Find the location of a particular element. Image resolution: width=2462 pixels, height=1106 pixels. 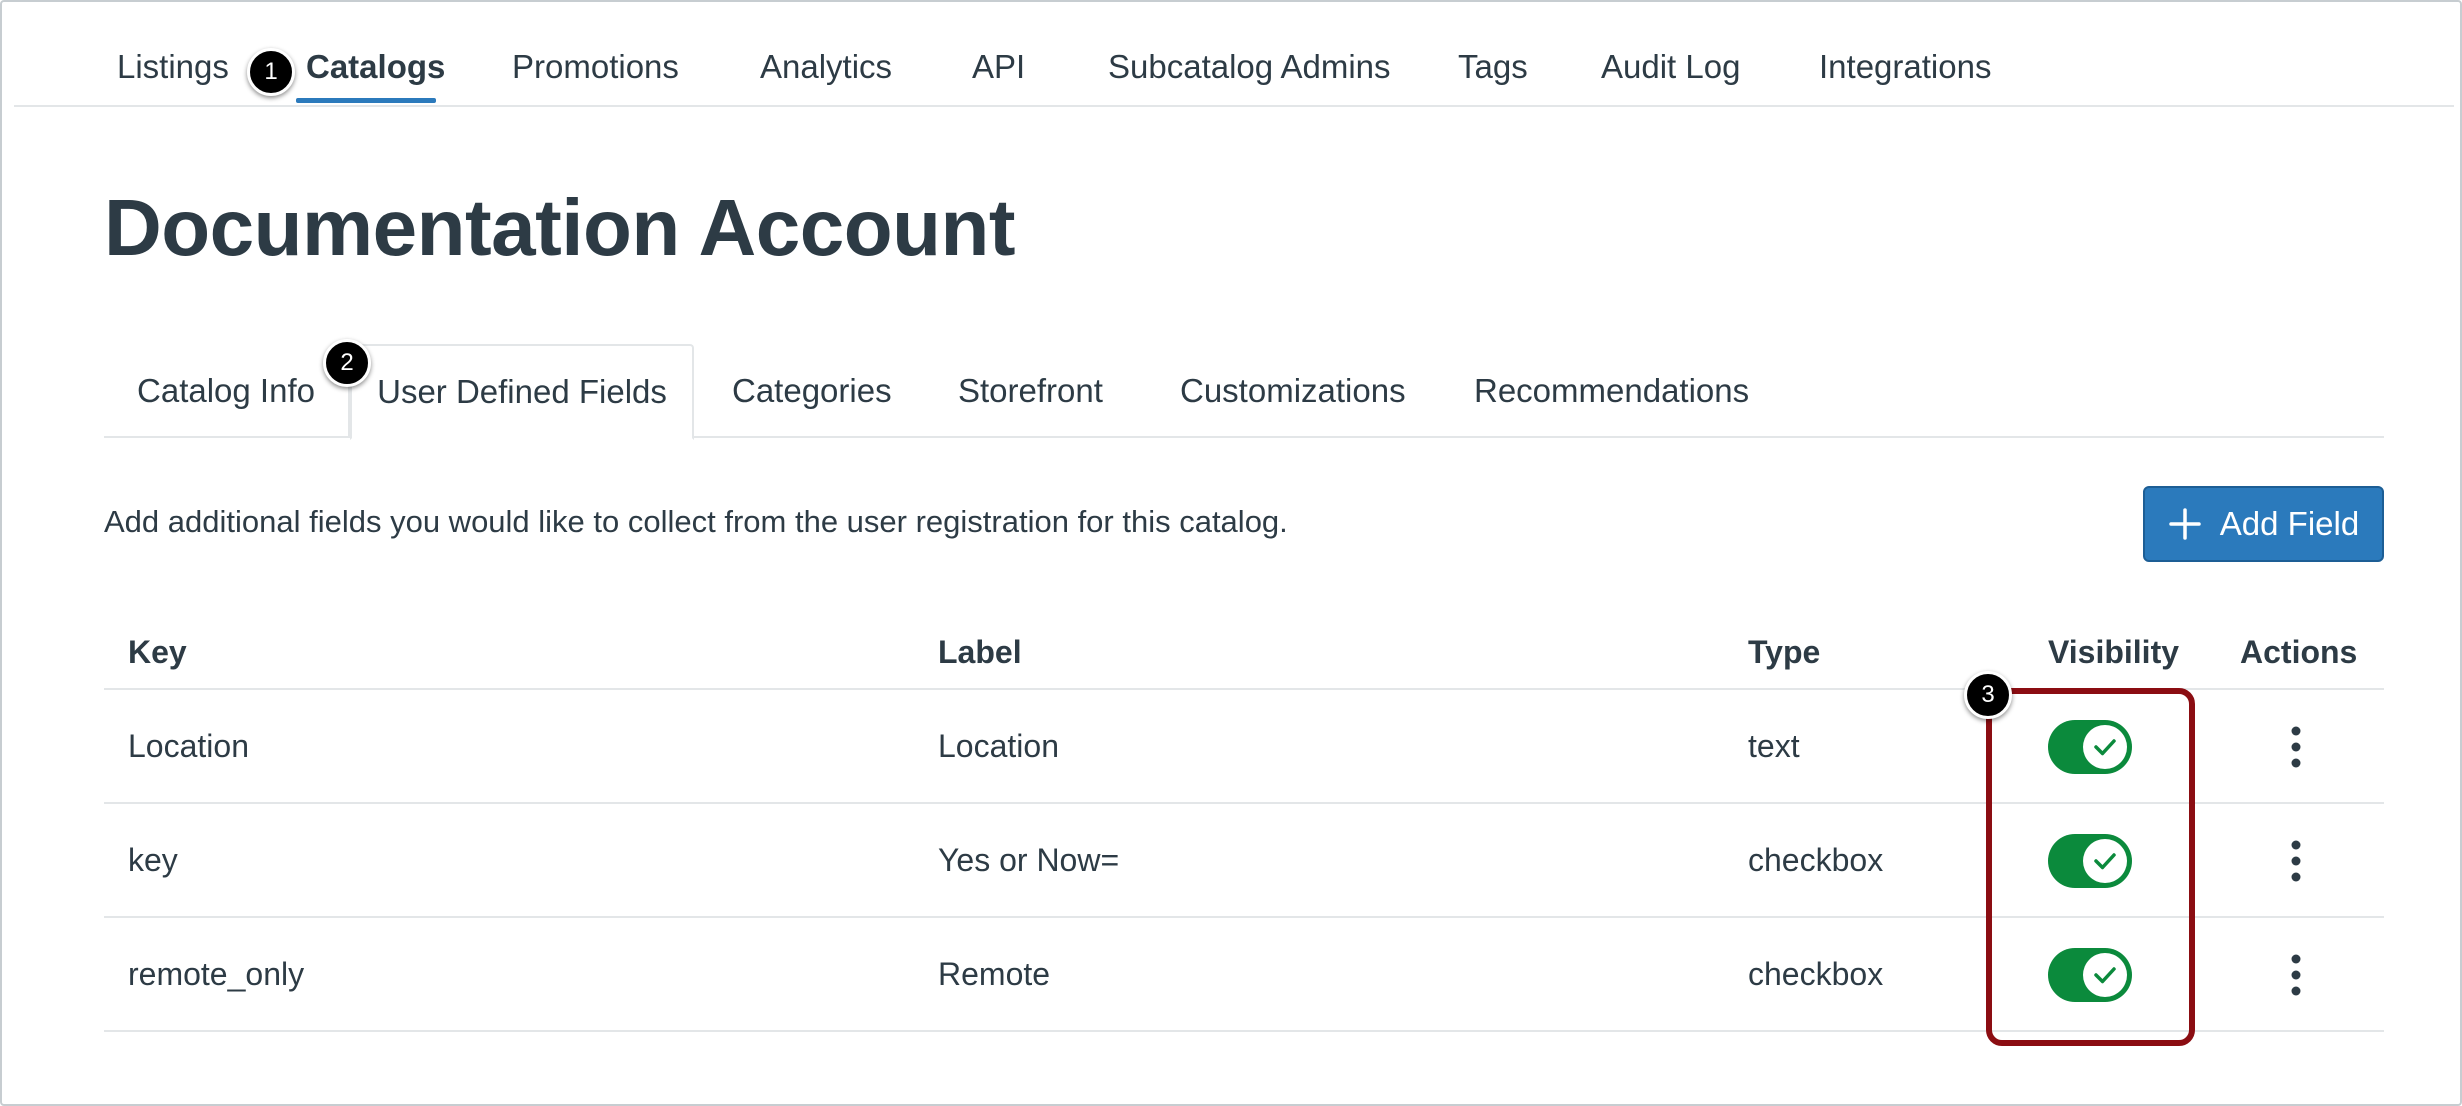

page-title: Documentation Account is located at coordinates (559, 227).